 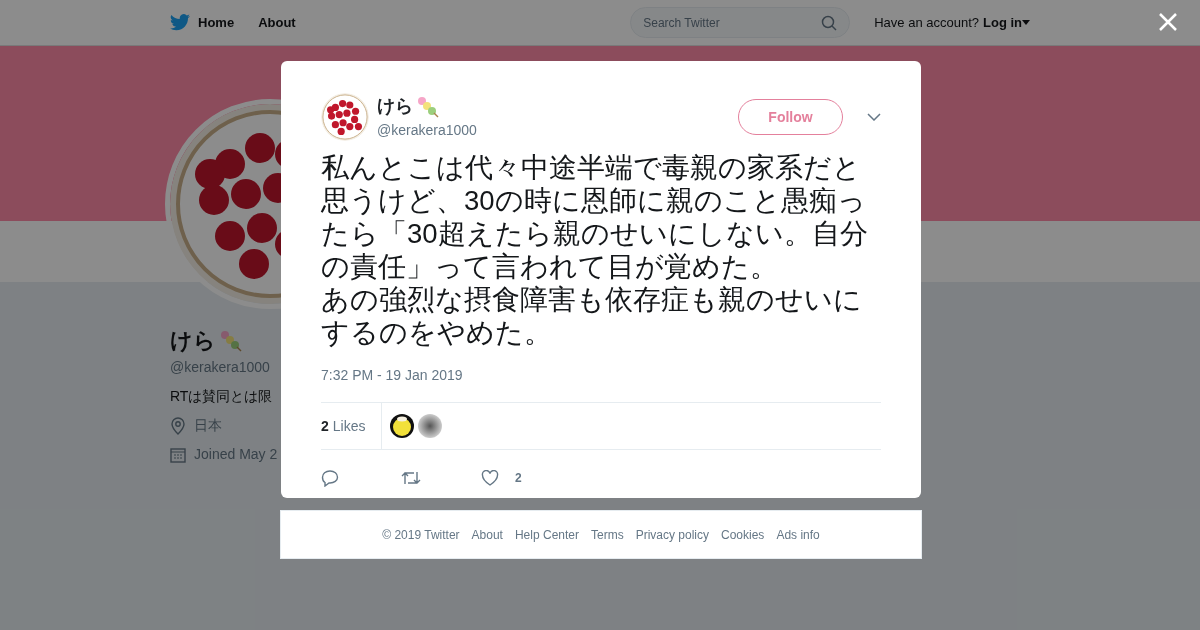 I want to click on like-count: 2, so click(x=518, y=478).